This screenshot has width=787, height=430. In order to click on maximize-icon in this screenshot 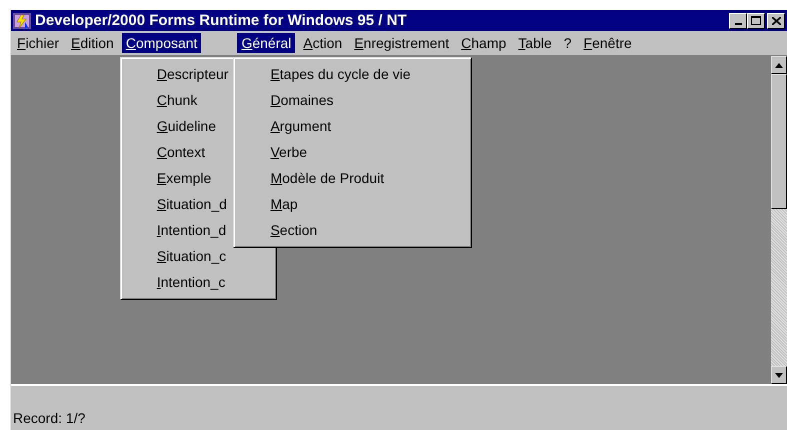, I will do `click(756, 20)`.